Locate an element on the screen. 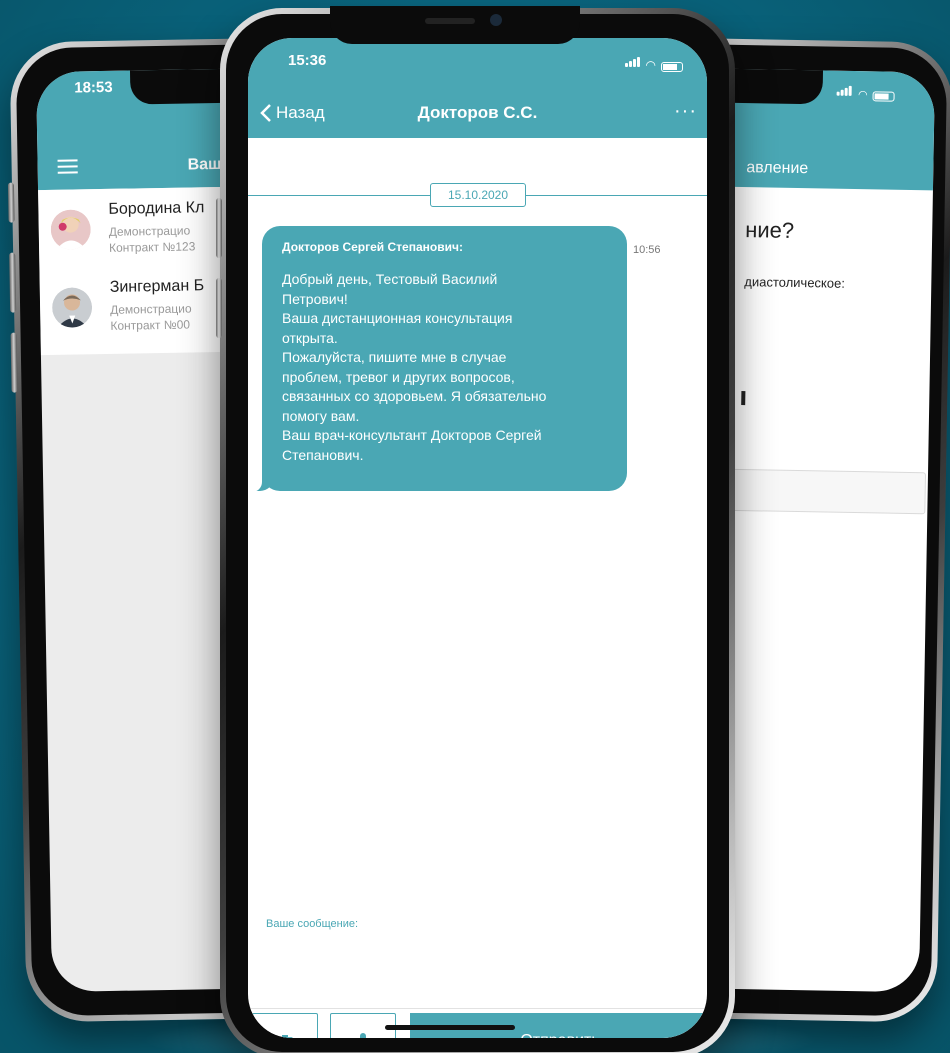 The width and height of the screenshot is (950, 1053). left-header-title: Ваш is located at coordinates (204, 164).